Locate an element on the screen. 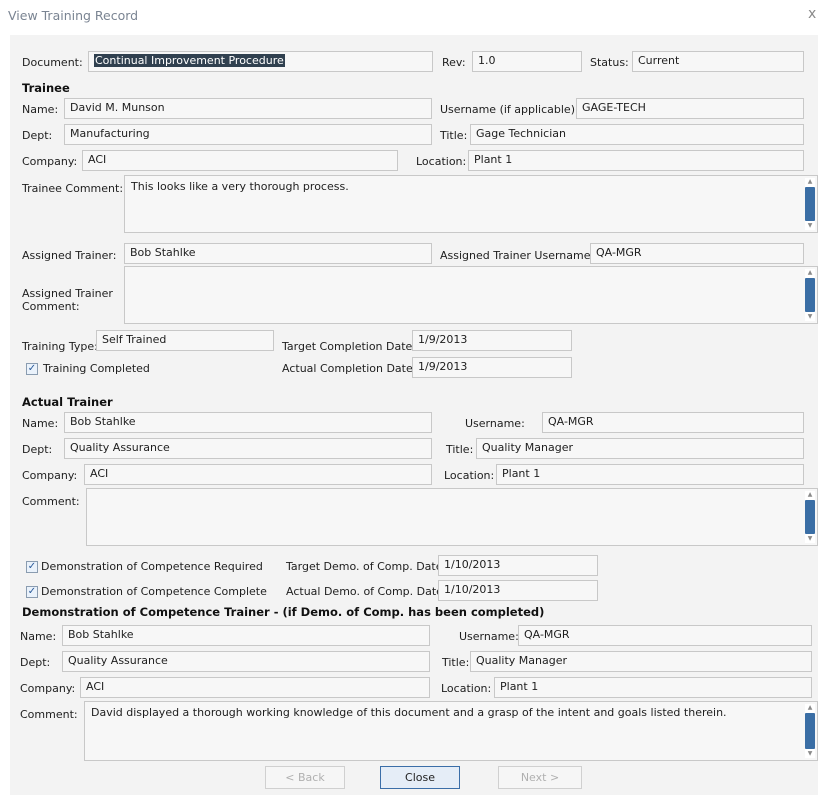 Image resolution: width=824 pixels, height=795 pixels. demo-trainer-company-label: Company: is located at coordinates (48, 688).